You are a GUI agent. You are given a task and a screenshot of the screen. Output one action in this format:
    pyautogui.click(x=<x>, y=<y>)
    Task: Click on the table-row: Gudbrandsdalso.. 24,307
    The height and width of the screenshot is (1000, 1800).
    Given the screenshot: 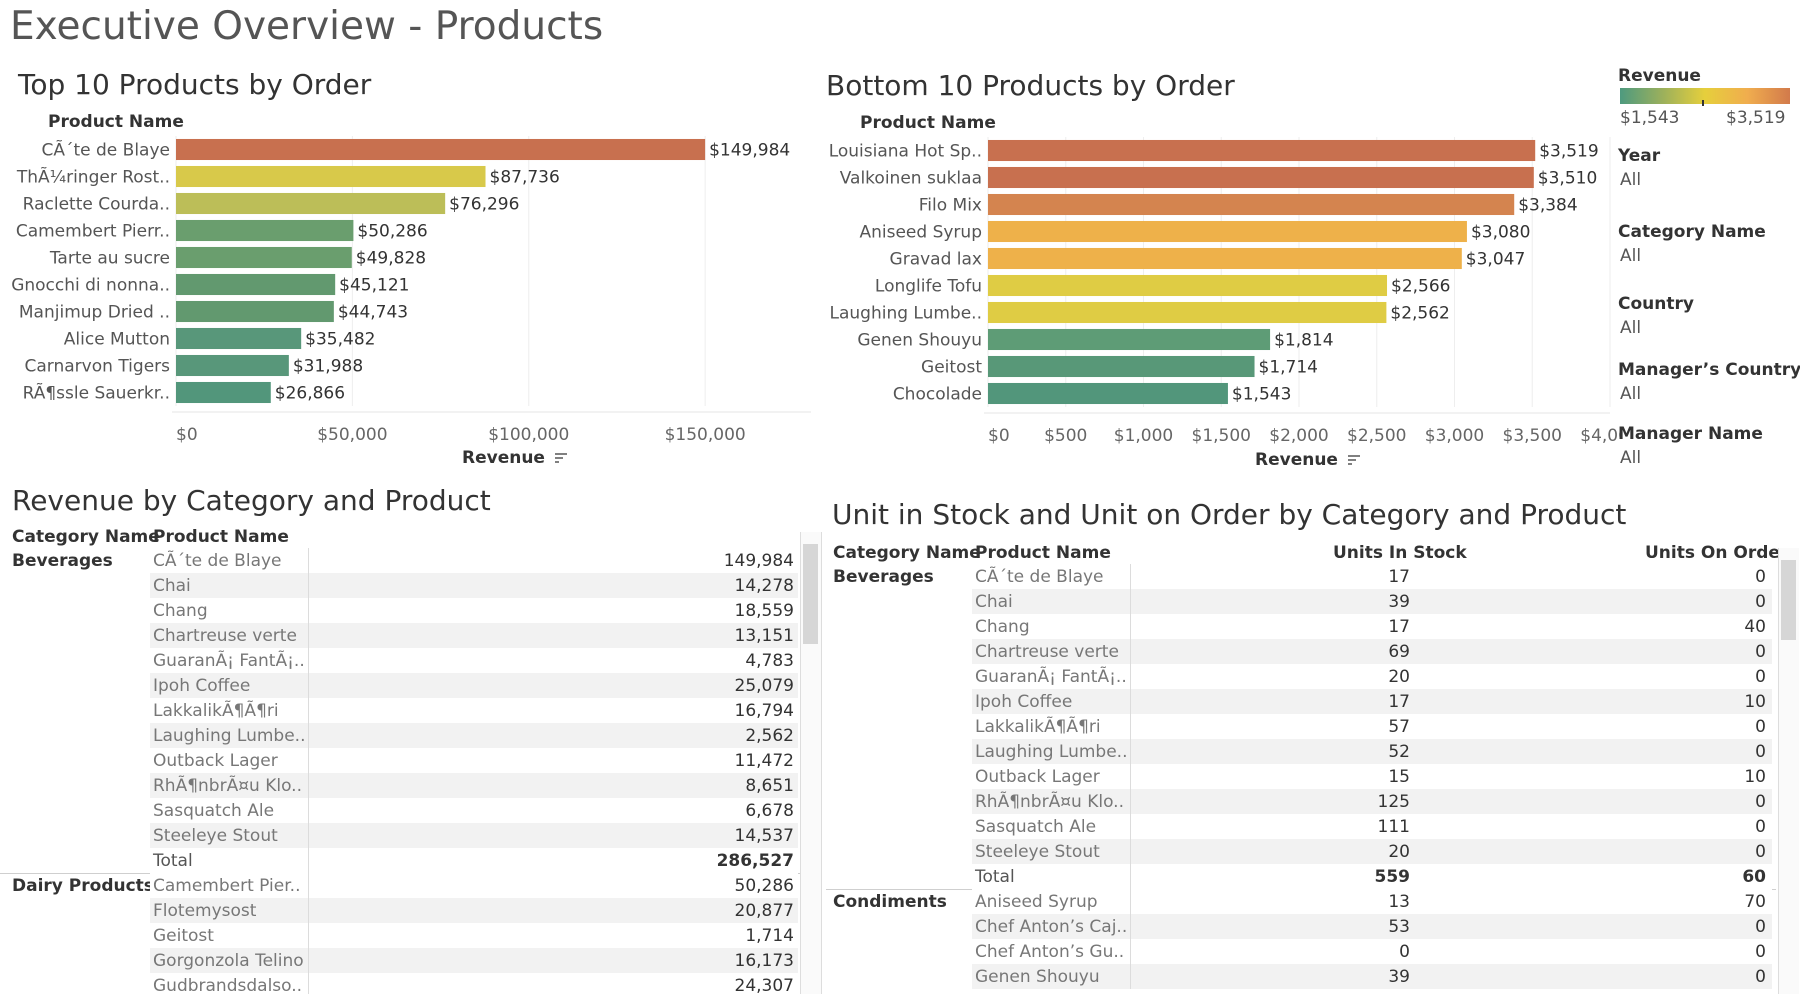 What is the action you would take?
    pyautogui.click(x=474, y=983)
    